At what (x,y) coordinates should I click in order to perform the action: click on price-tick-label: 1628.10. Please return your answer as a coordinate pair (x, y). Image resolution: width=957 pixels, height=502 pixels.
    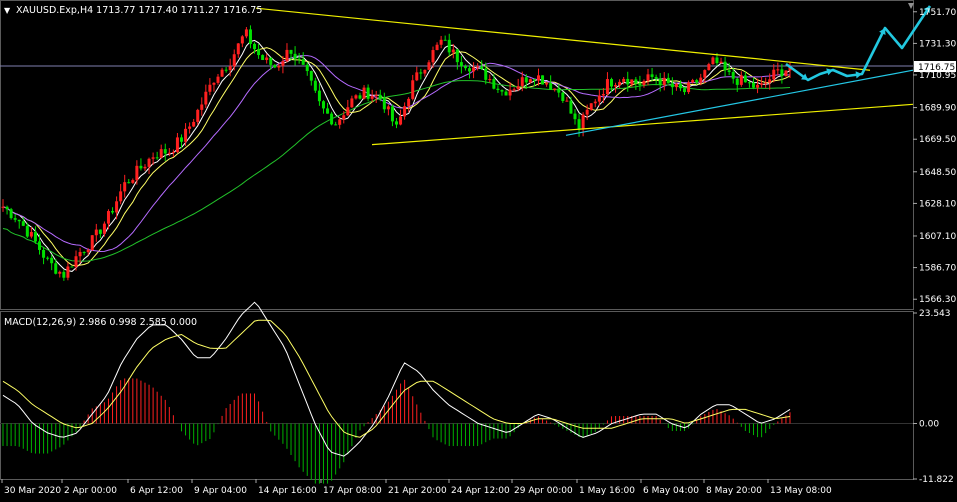
    Looking at the image, I should click on (937, 204).